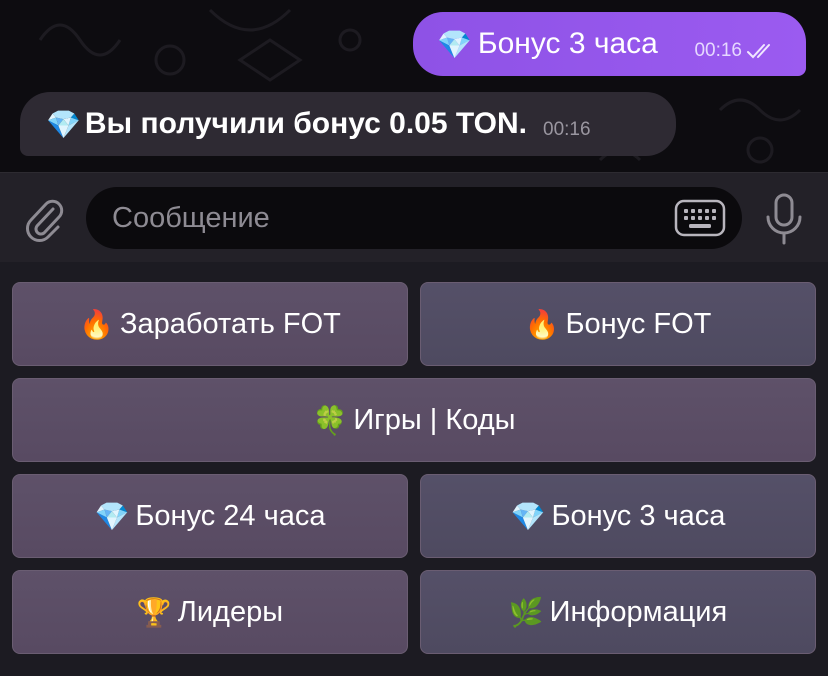 The image size is (828, 676). Describe the element at coordinates (230, 515) in the screenshot. I see `button-label: Бонус 24 часа` at that location.